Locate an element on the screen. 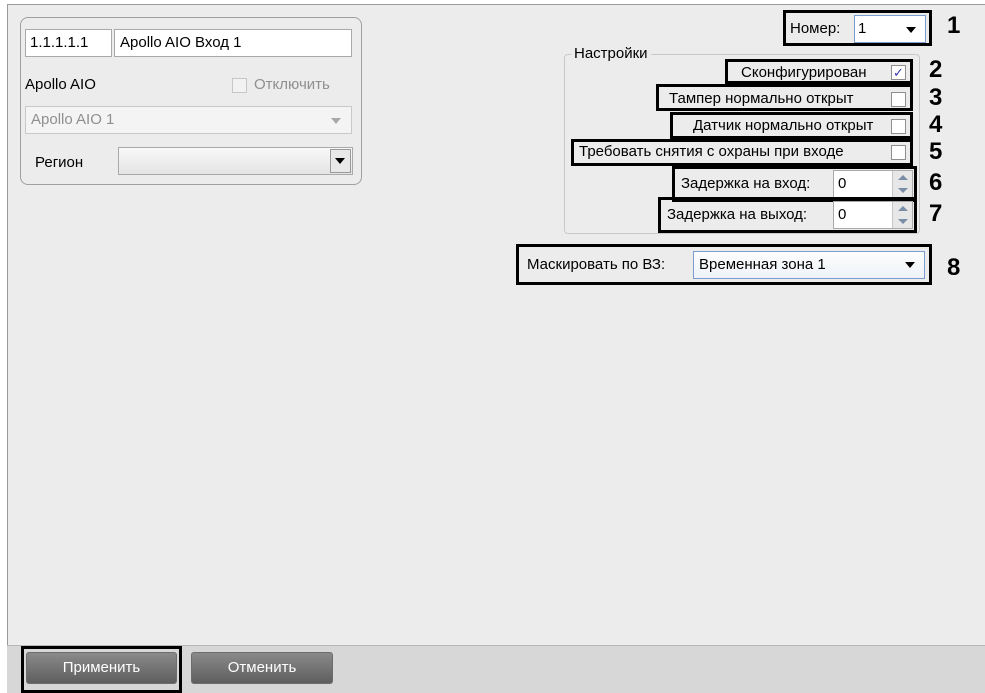  region-select is located at coordinates (235, 161).